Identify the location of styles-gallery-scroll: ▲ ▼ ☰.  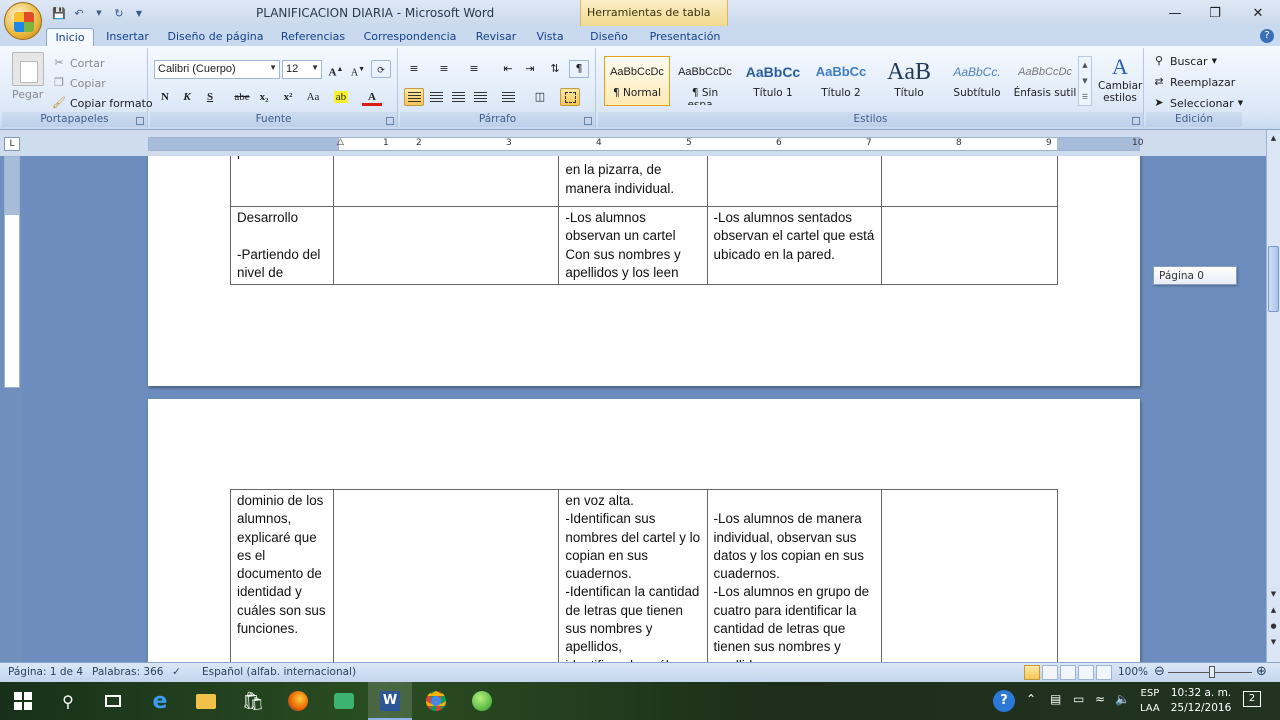
(1085, 81).